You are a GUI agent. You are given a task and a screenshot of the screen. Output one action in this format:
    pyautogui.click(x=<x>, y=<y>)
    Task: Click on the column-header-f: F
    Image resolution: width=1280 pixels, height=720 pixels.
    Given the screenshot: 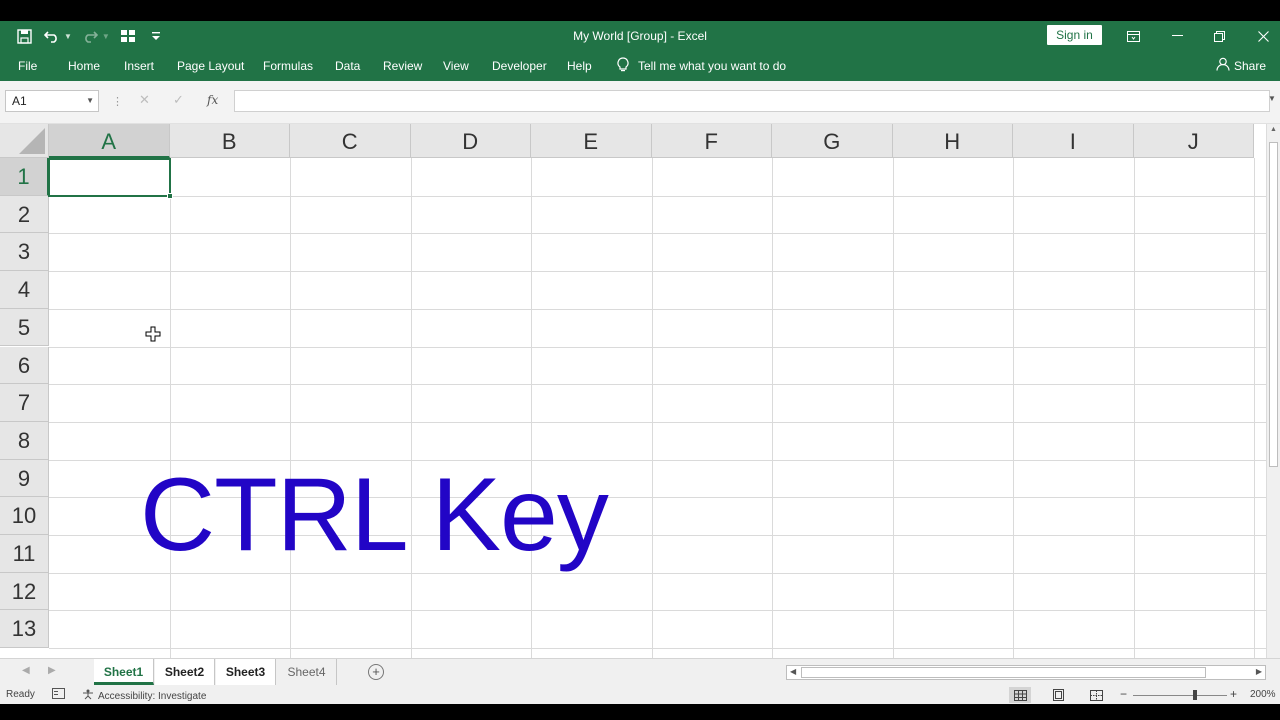 What is the action you would take?
    pyautogui.click(x=711, y=141)
    